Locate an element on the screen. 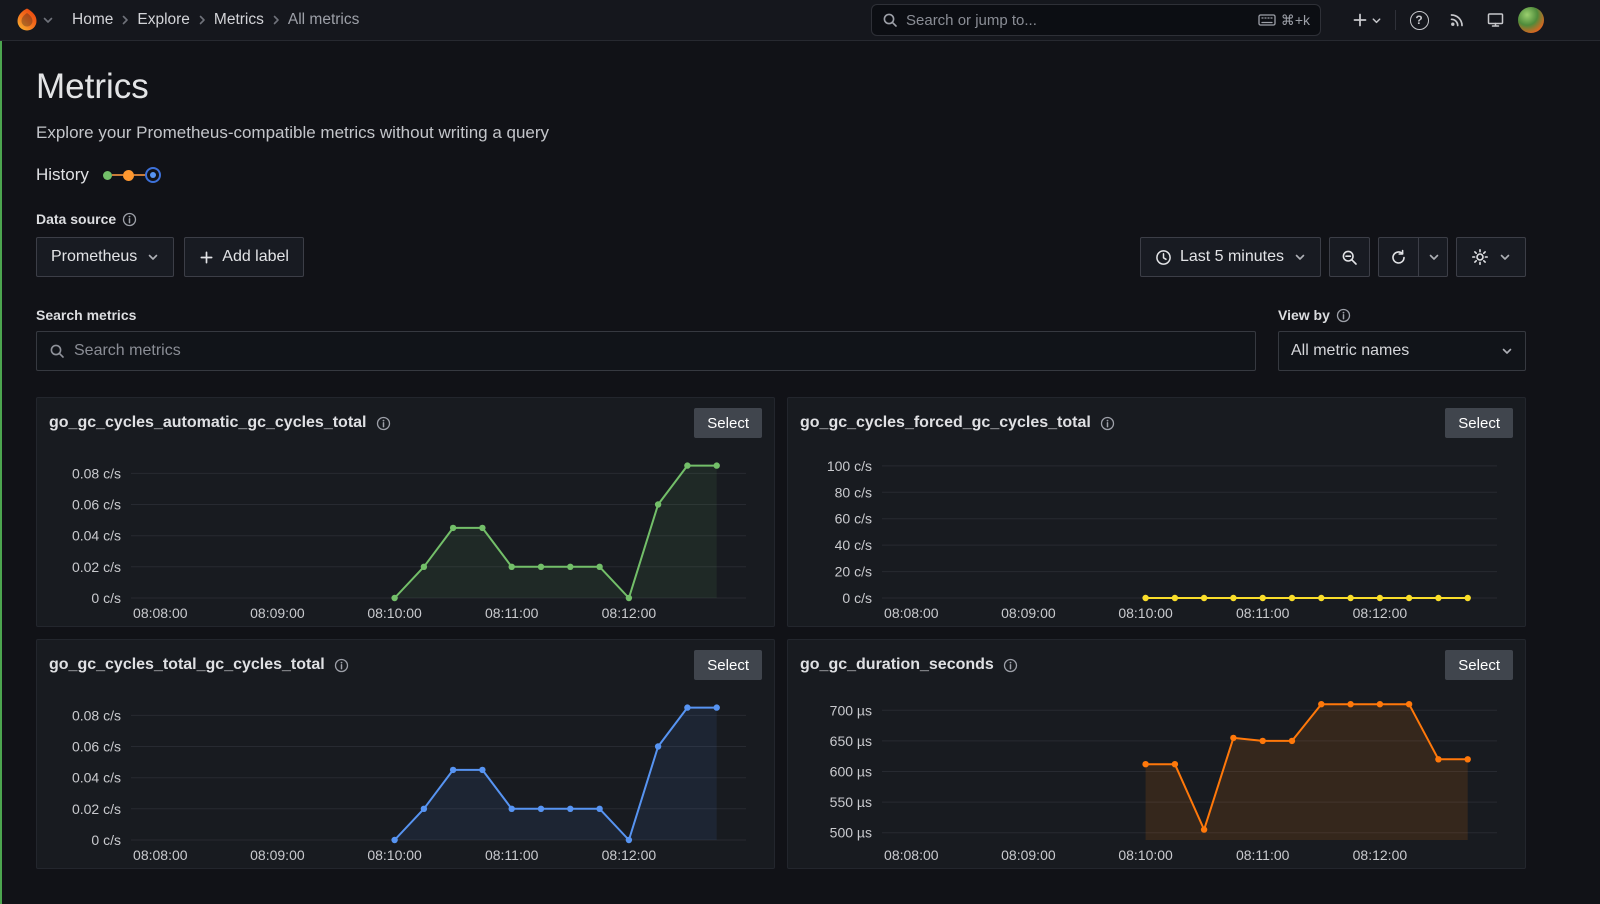 The image size is (1600, 904). shortcut-label: ⌘+k is located at coordinates (1295, 19).